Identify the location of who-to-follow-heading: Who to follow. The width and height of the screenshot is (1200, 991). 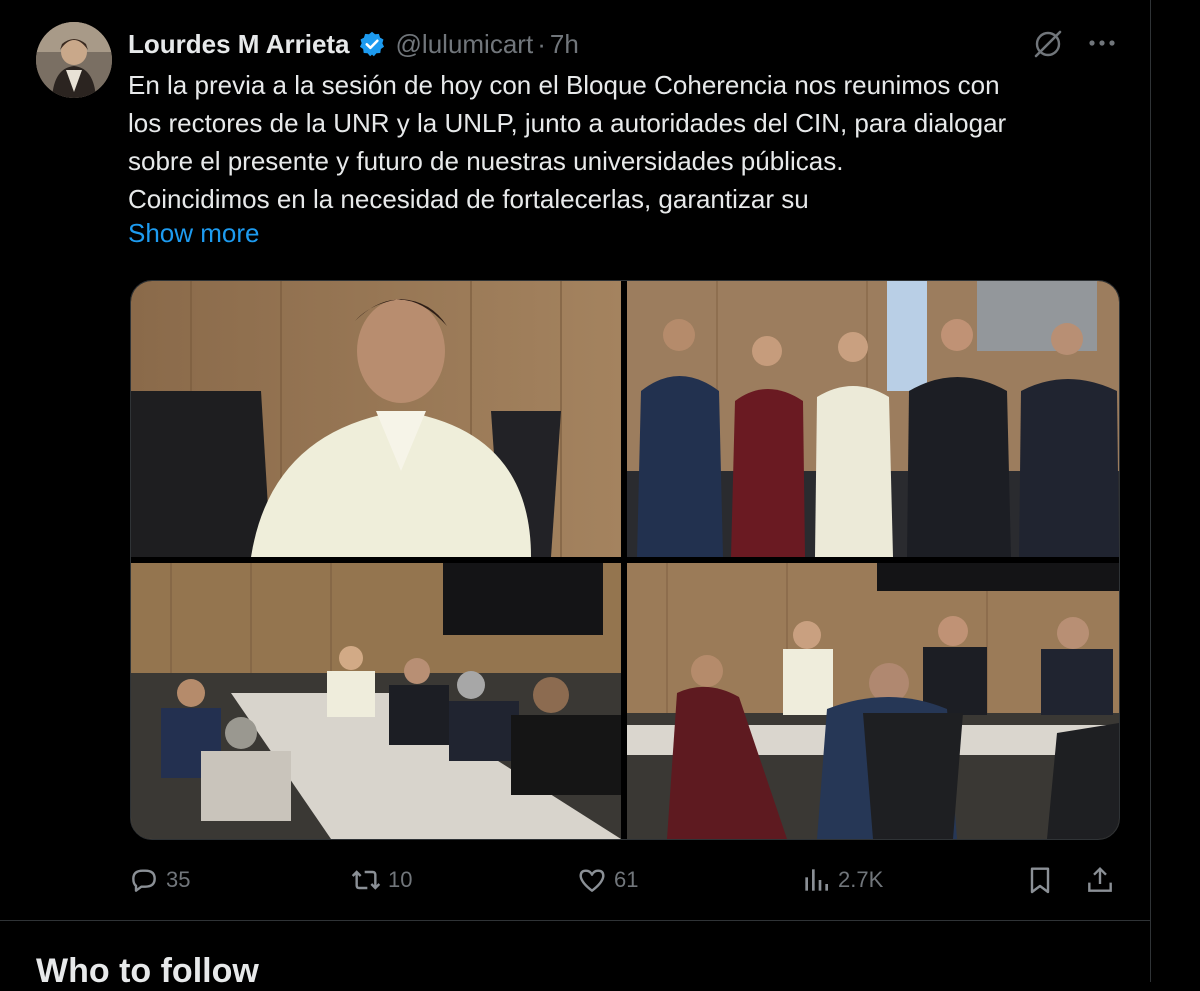
(147, 971).